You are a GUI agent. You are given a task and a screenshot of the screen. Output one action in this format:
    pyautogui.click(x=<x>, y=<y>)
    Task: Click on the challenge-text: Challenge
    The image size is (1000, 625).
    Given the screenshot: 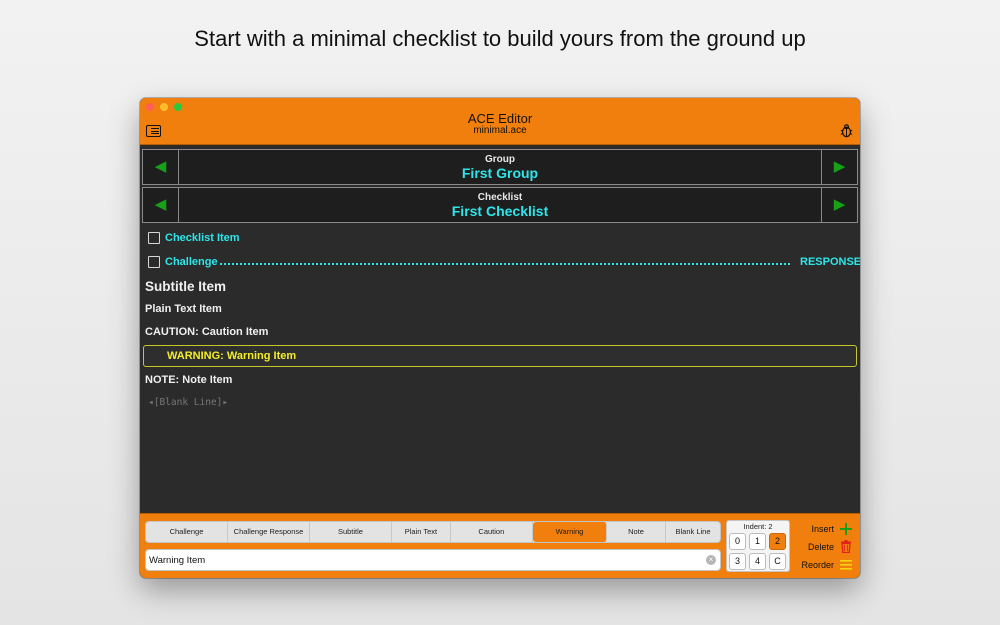 What is the action you would take?
    pyautogui.click(x=191, y=262)
    